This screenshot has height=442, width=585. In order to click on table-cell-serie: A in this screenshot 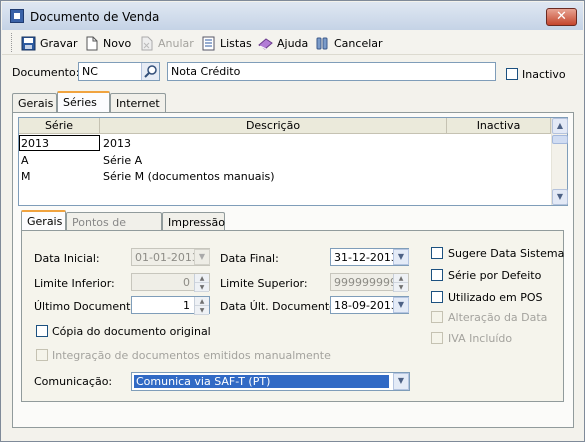, I will do `click(25, 160)`.